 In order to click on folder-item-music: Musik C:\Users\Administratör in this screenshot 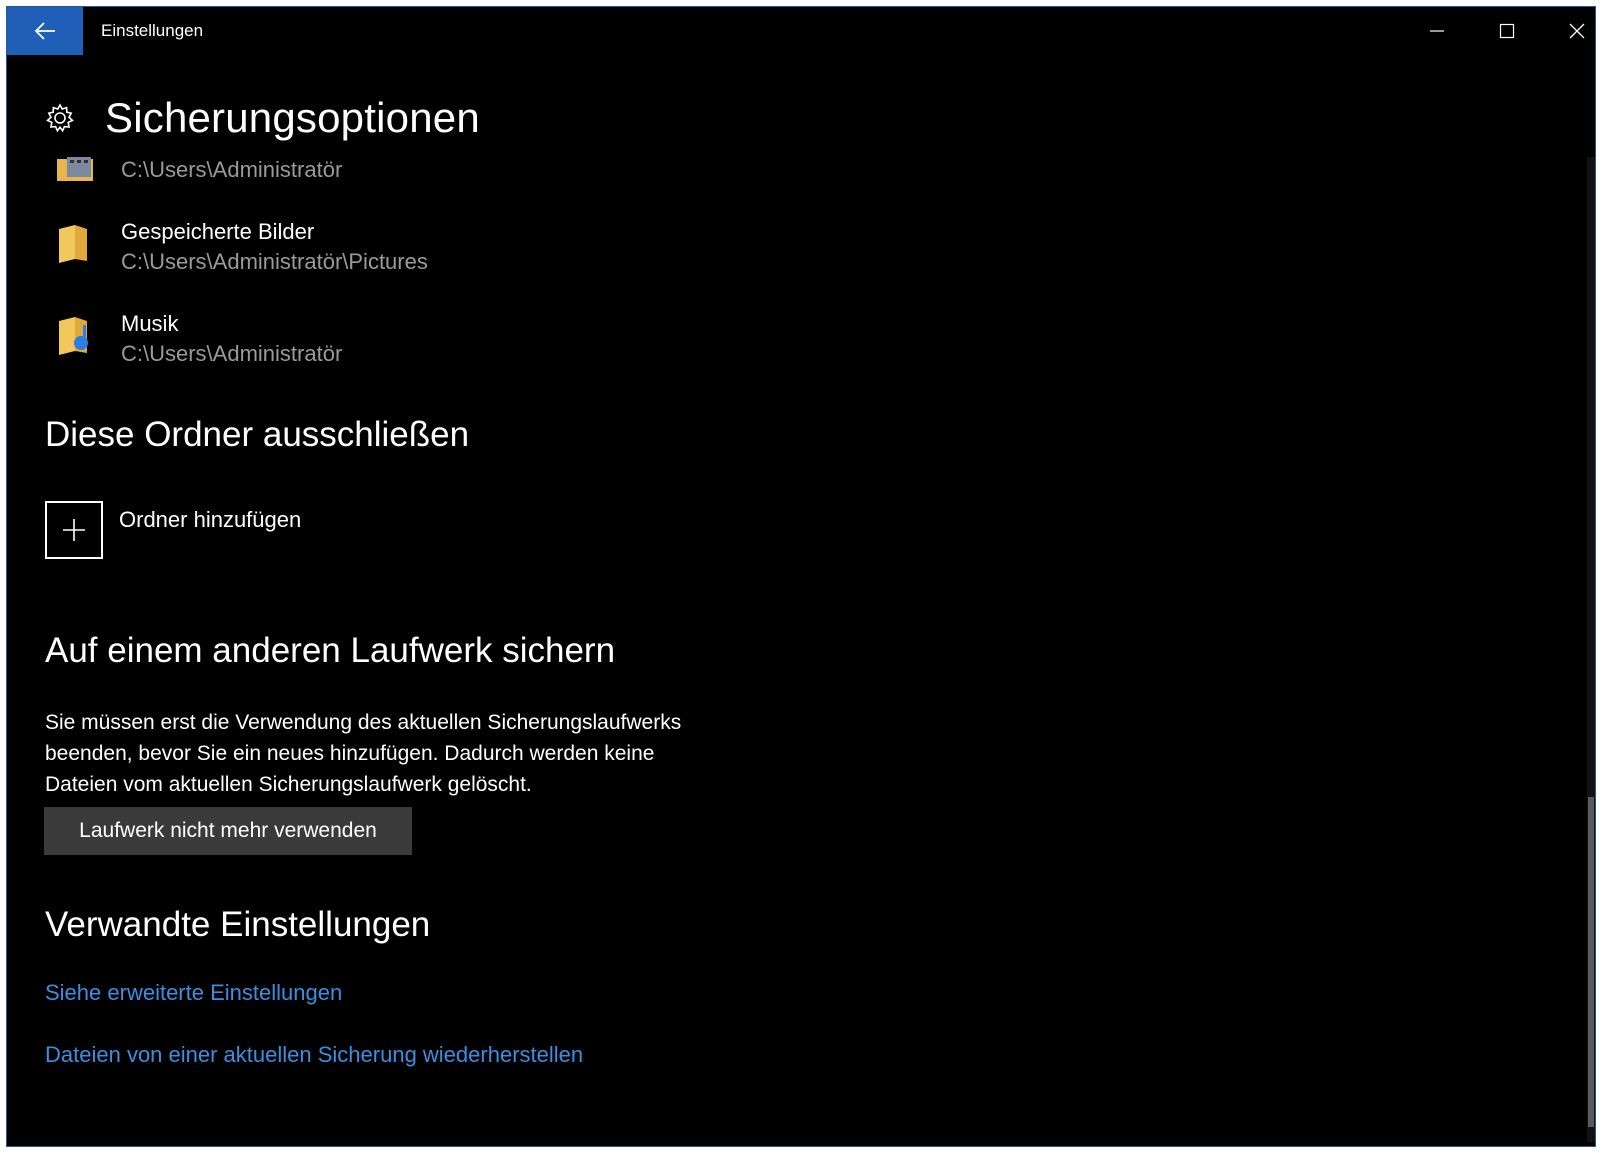, I will do `click(197, 339)`.